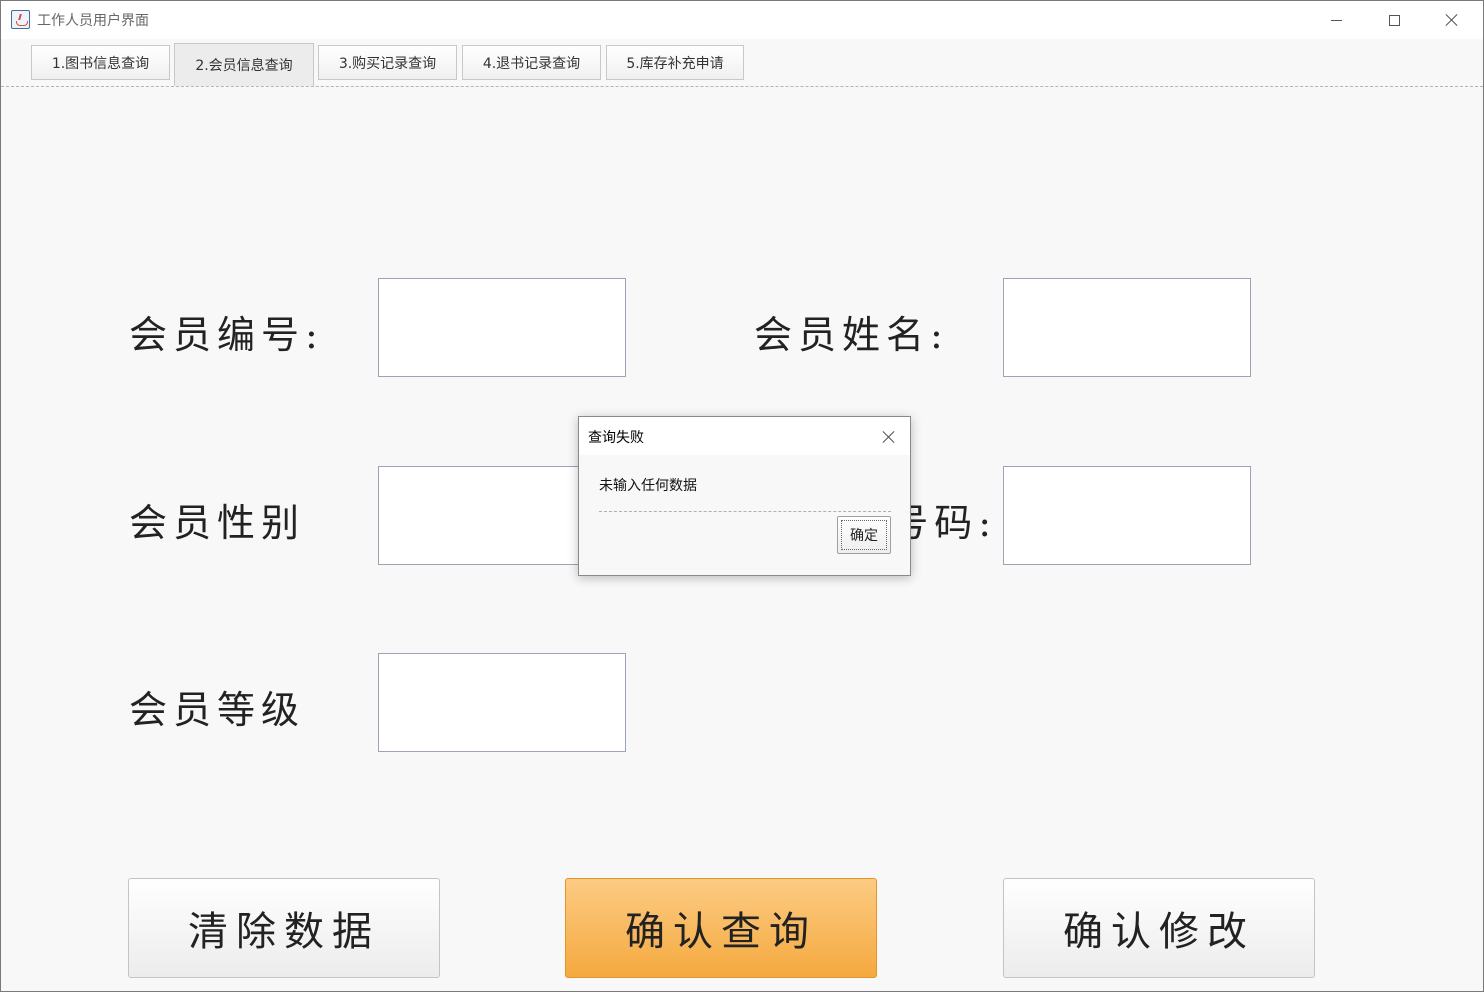 The height and width of the screenshot is (992, 1484). I want to click on maximize-button, so click(1394, 20).